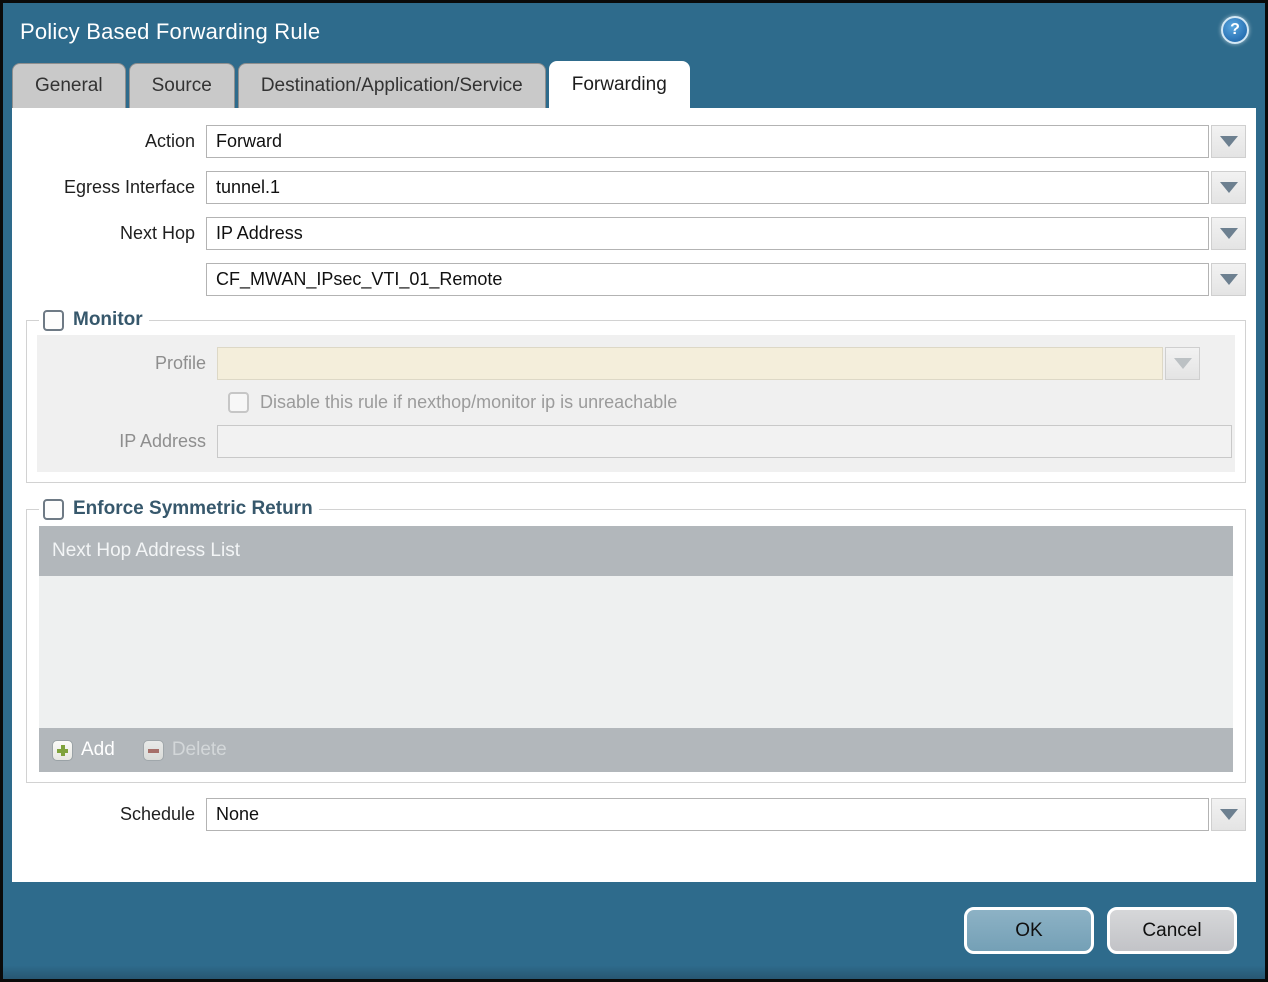 The image size is (1268, 982). What do you see at coordinates (636, 551) in the screenshot?
I see `next-hop-address-list-header: Next Hop Address List` at bounding box center [636, 551].